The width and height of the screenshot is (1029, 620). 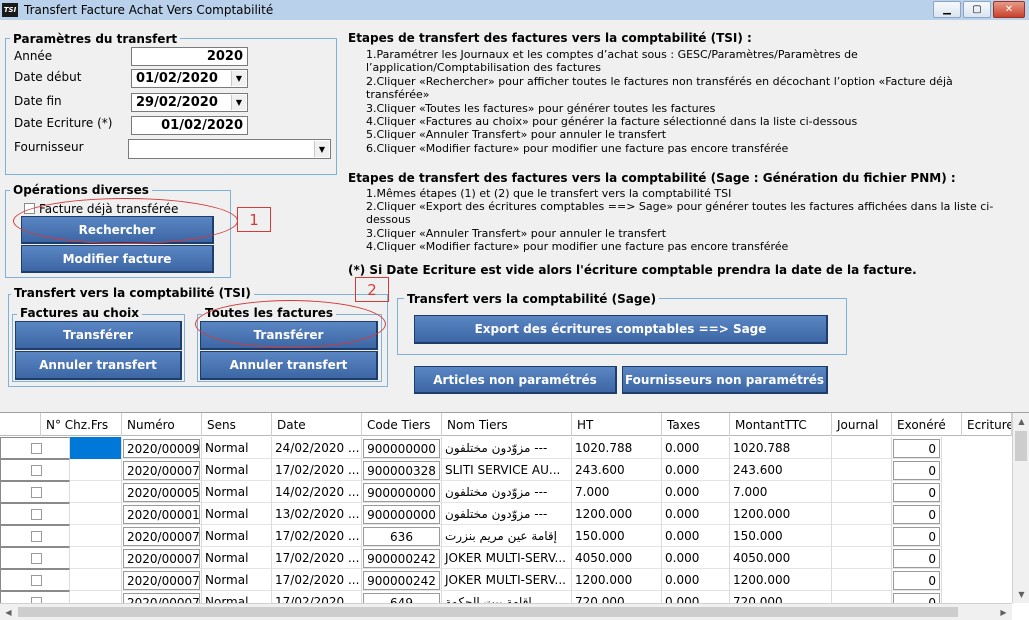 I want to click on code-tiers-cell: 900000328, so click(x=402, y=470).